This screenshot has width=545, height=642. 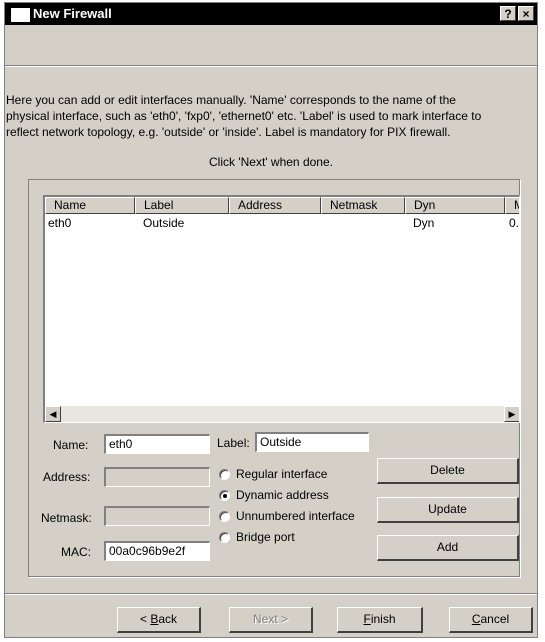 I want to click on label-label: Label:, so click(x=233, y=443).